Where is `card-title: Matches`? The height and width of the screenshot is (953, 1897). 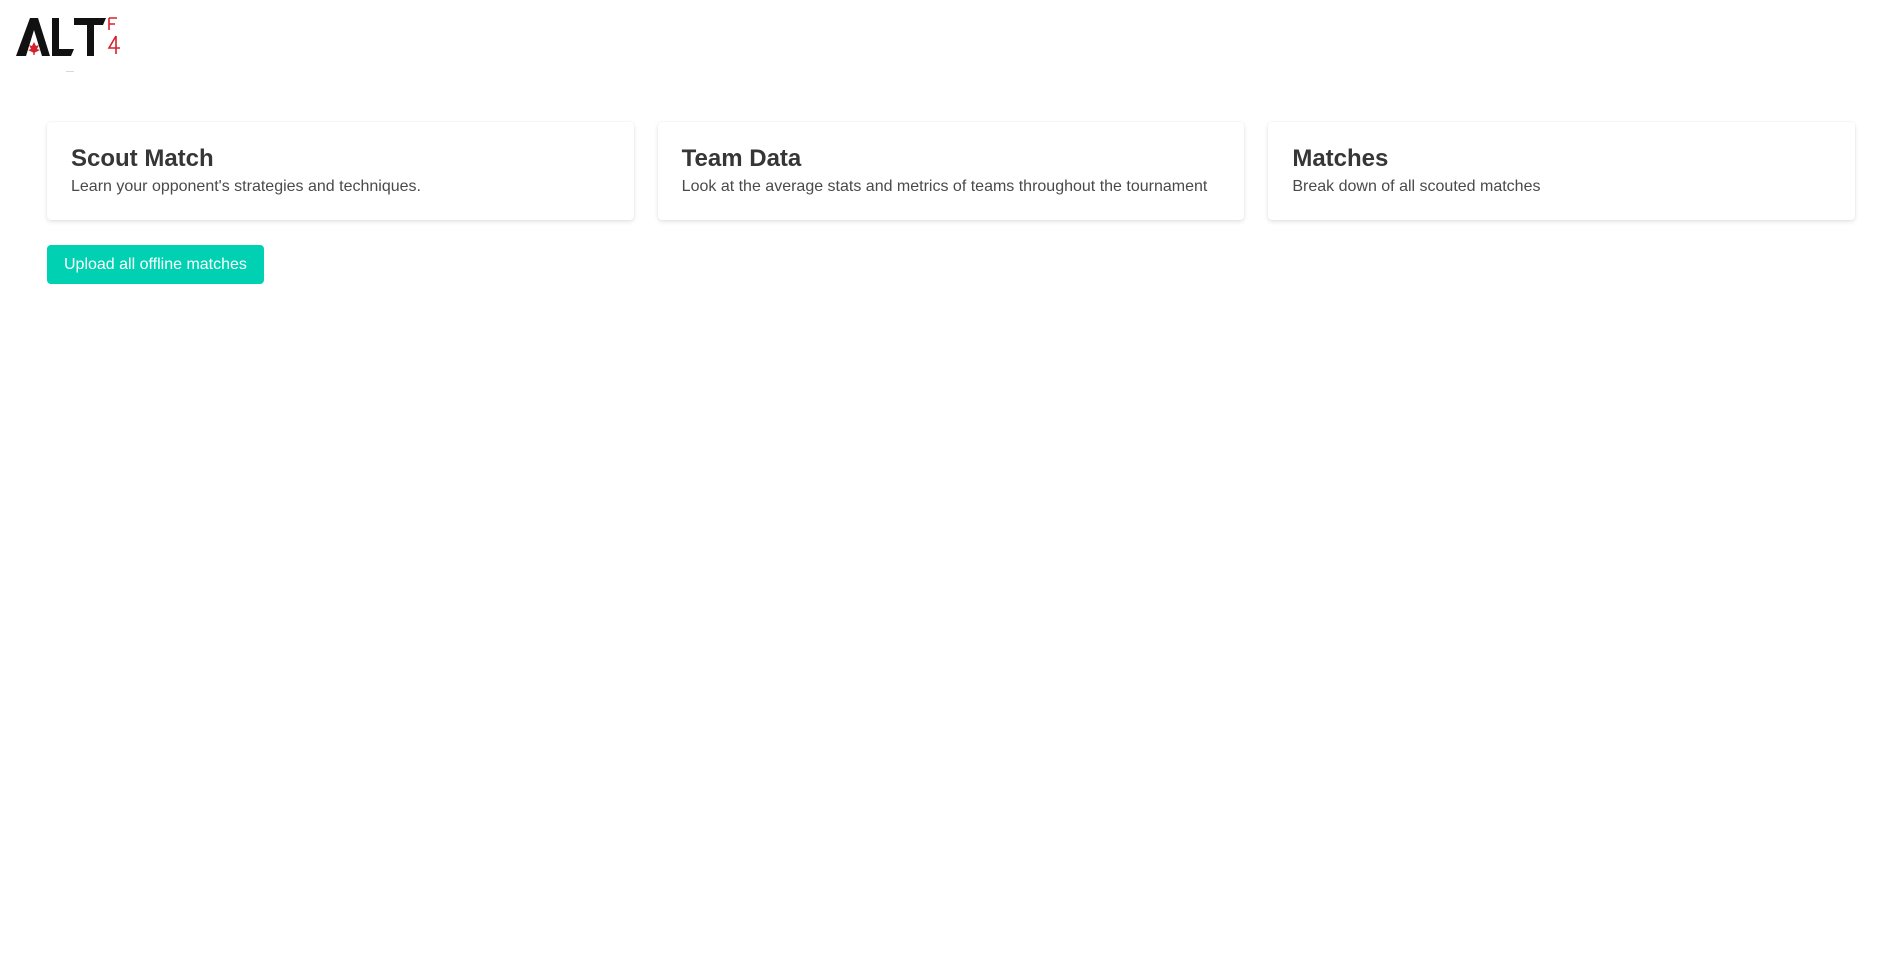 card-title: Matches is located at coordinates (1340, 158).